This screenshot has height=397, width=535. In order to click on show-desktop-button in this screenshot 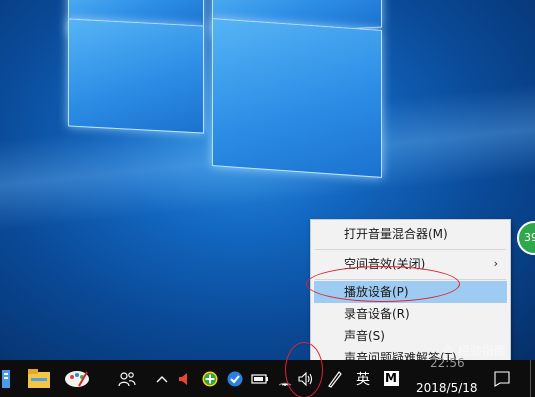, I will do `click(530, 378)`.